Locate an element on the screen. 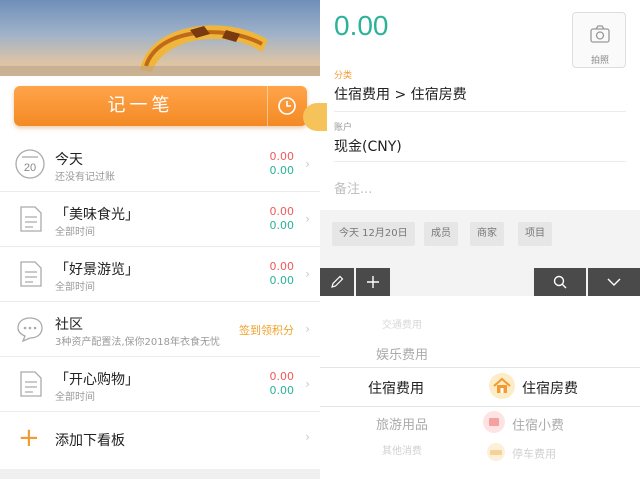 The image size is (640, 479). picker-item-label: 停车费用 is located at coordinates (534, 454).